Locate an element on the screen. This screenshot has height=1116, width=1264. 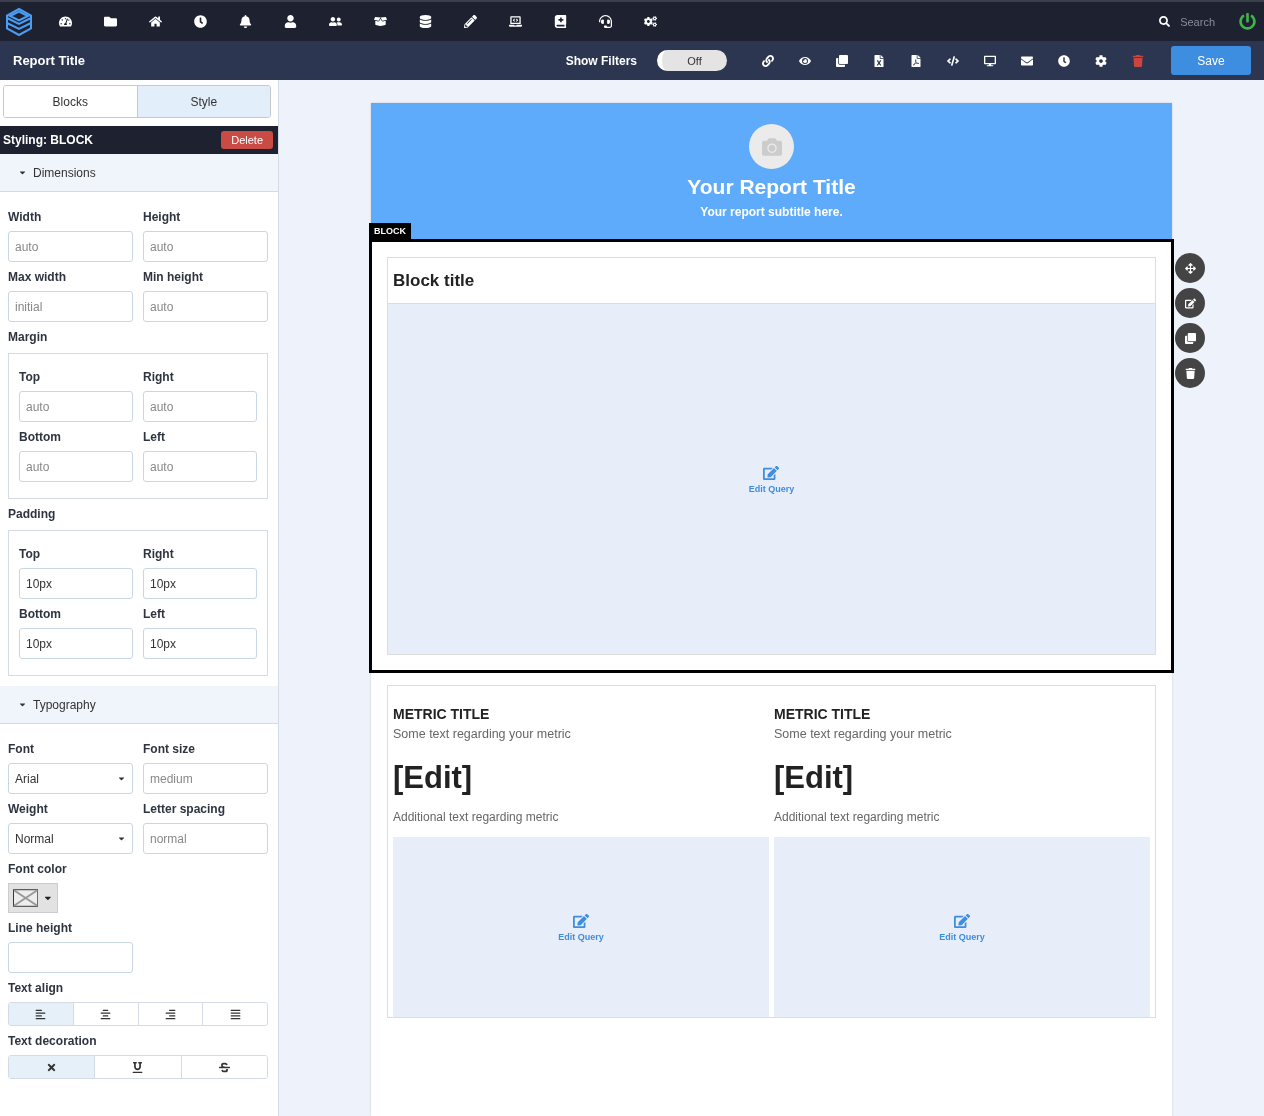
input-field is located at coordinates (70, 957).